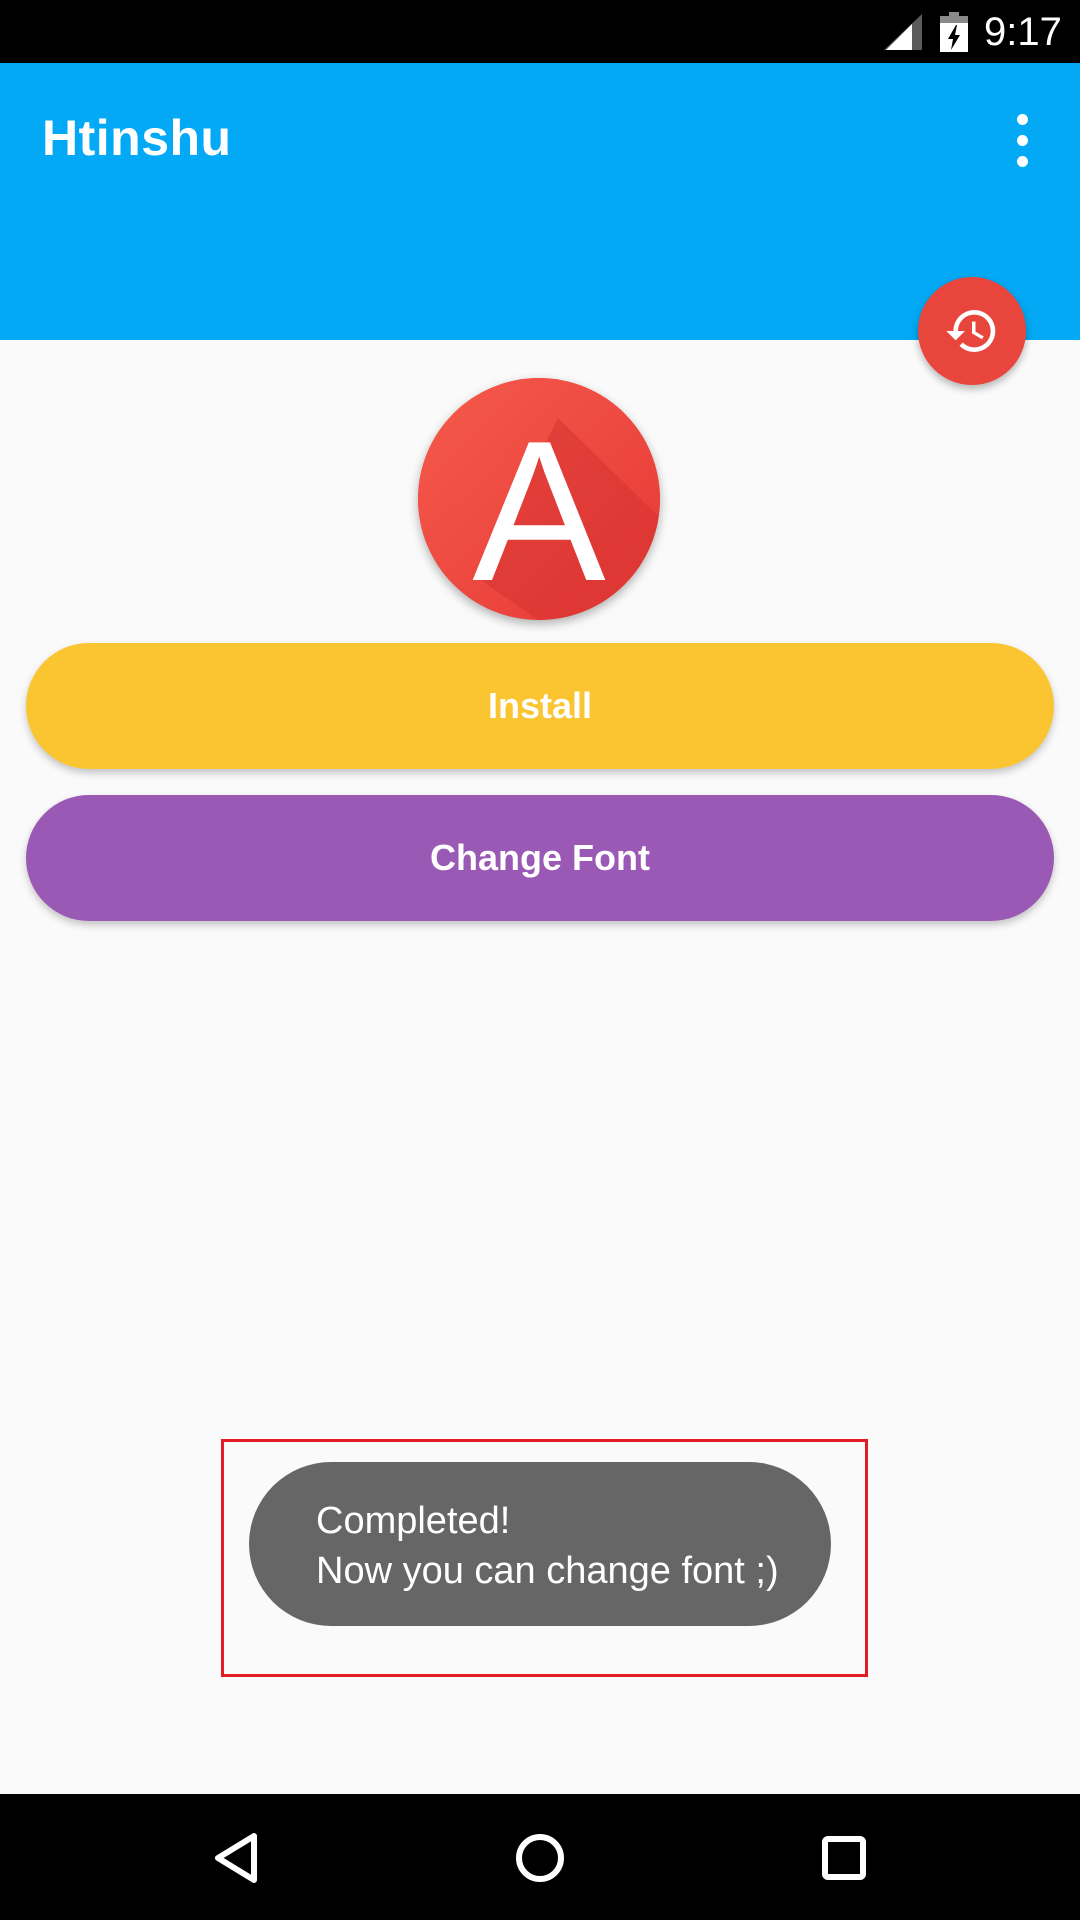 The height and width of the screenshot is (1920, 1080). I want to click on back-icon, so click(236, 1858).